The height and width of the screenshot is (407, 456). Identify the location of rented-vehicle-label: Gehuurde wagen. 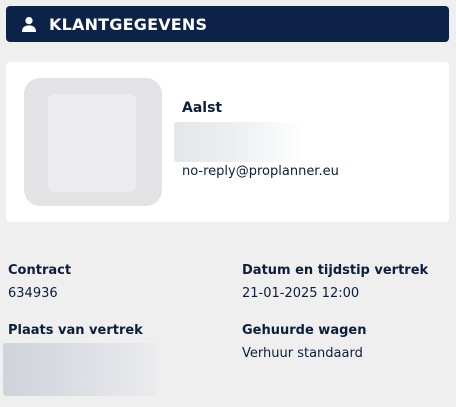
(304, 330).